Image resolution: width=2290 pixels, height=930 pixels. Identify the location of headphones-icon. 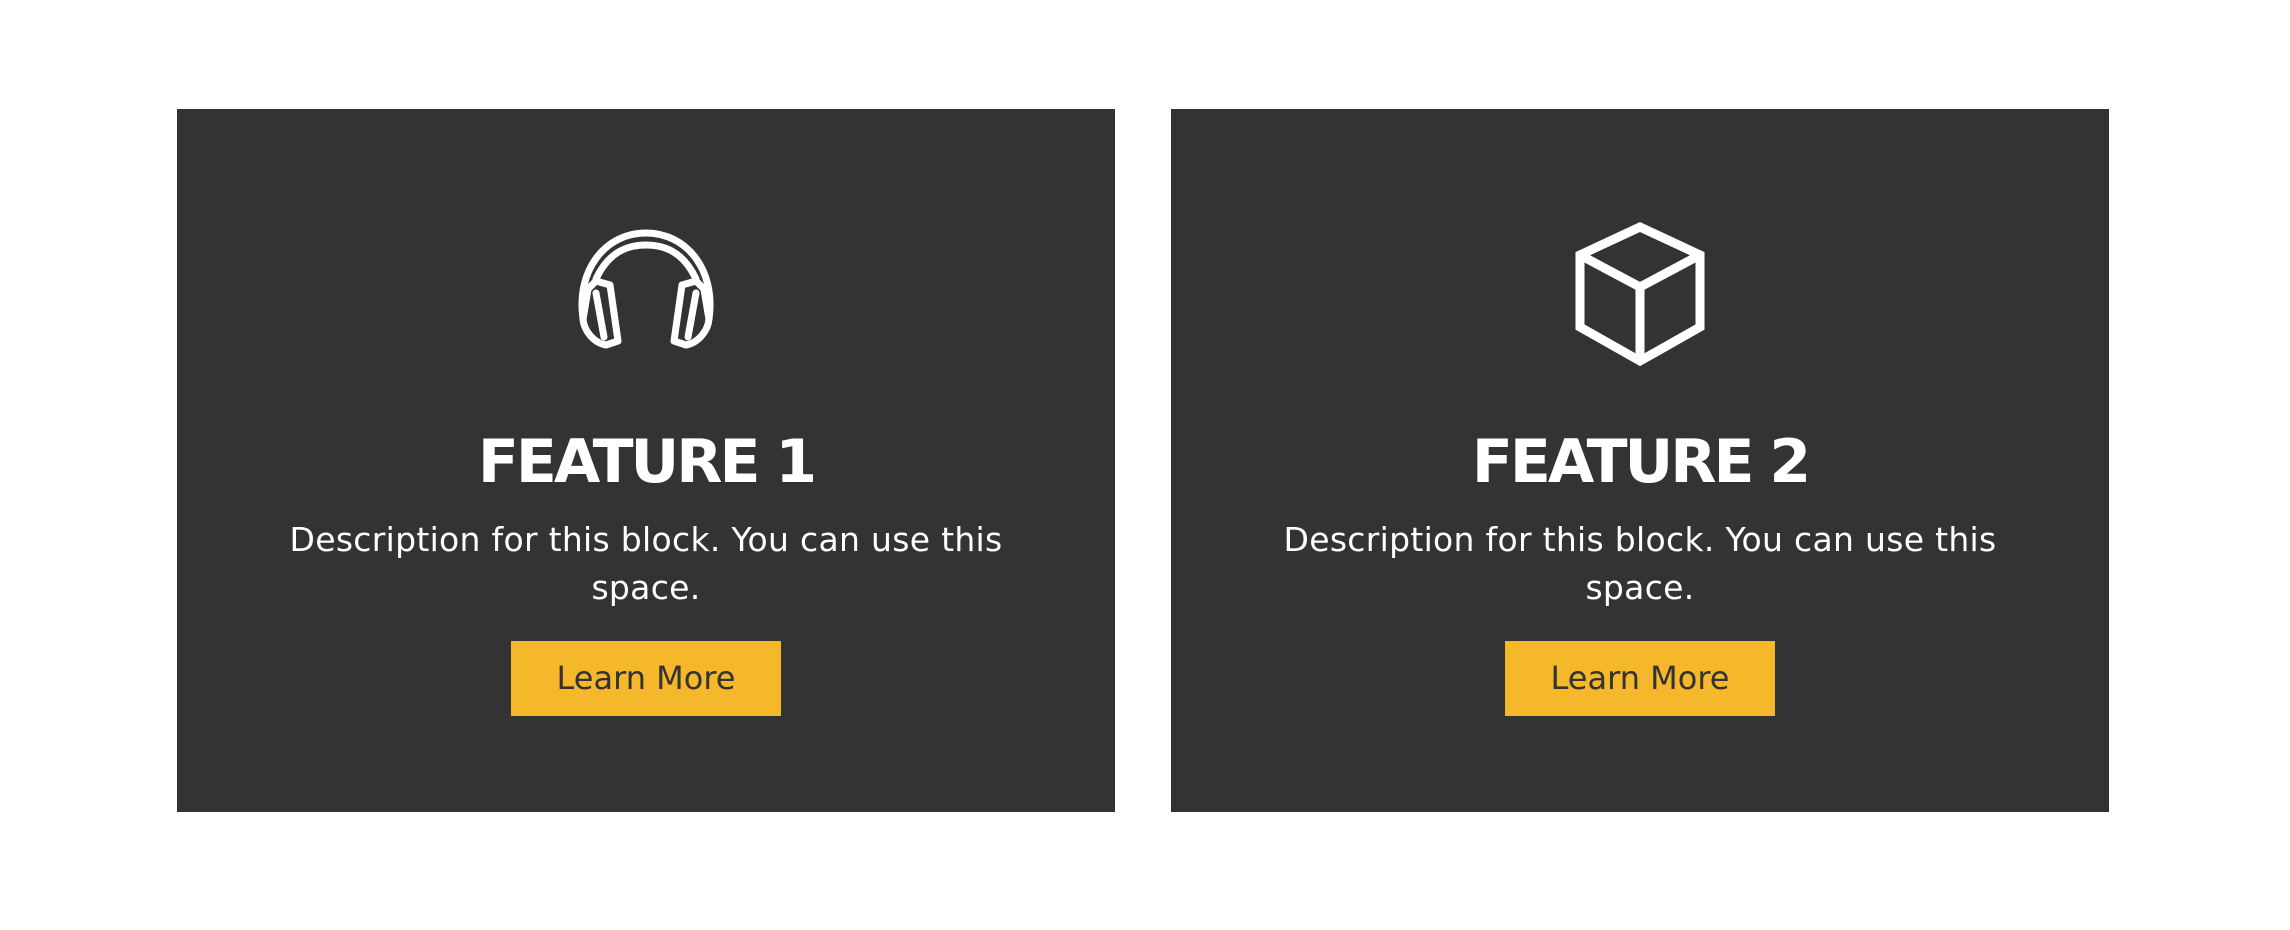
(646, 299).